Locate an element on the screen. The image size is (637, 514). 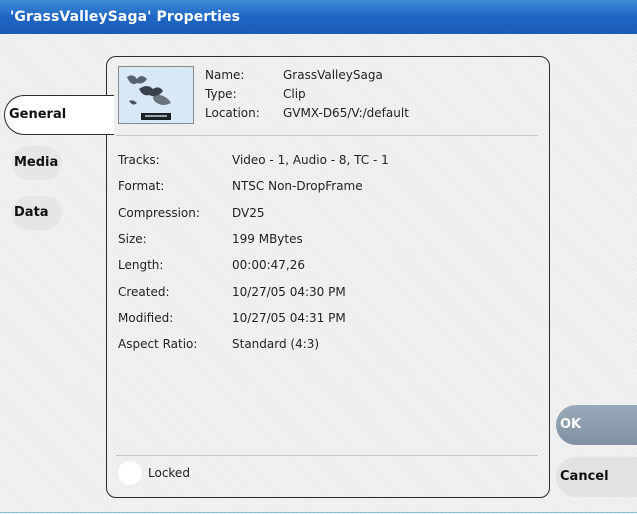
window-title: 'GrassValleySaga' Properties is located at coordinates (125, 17).